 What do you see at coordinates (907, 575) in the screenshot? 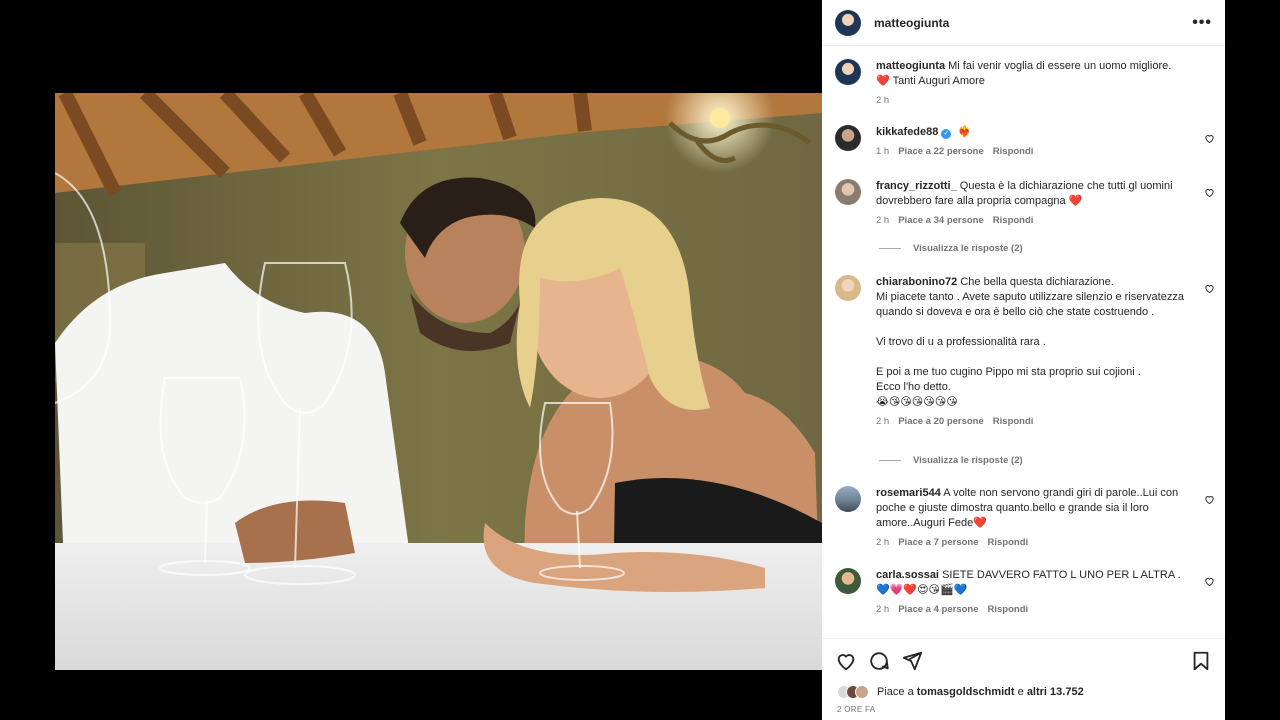
I see `comment-username: carla.sossai` at bounding box center [907, 575].